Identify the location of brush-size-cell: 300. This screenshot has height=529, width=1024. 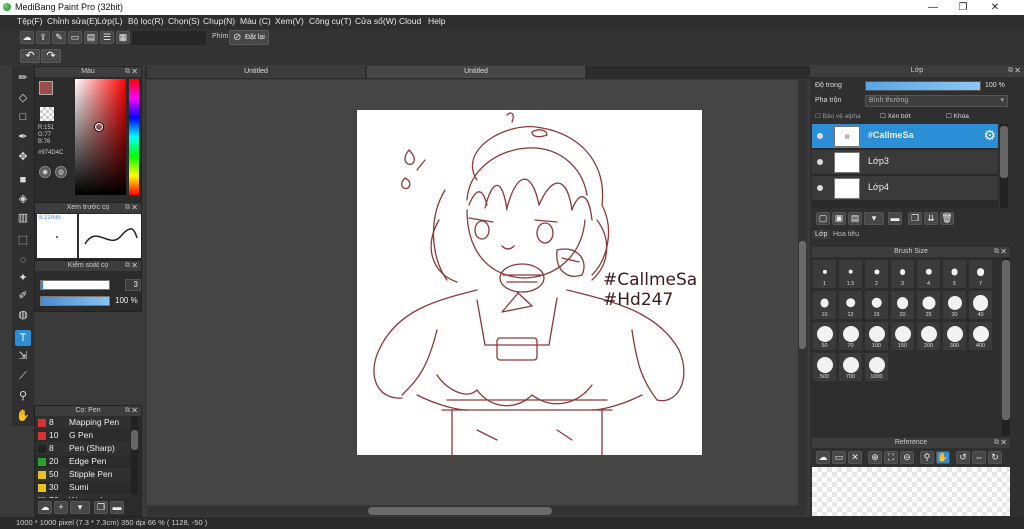
(954, 336).